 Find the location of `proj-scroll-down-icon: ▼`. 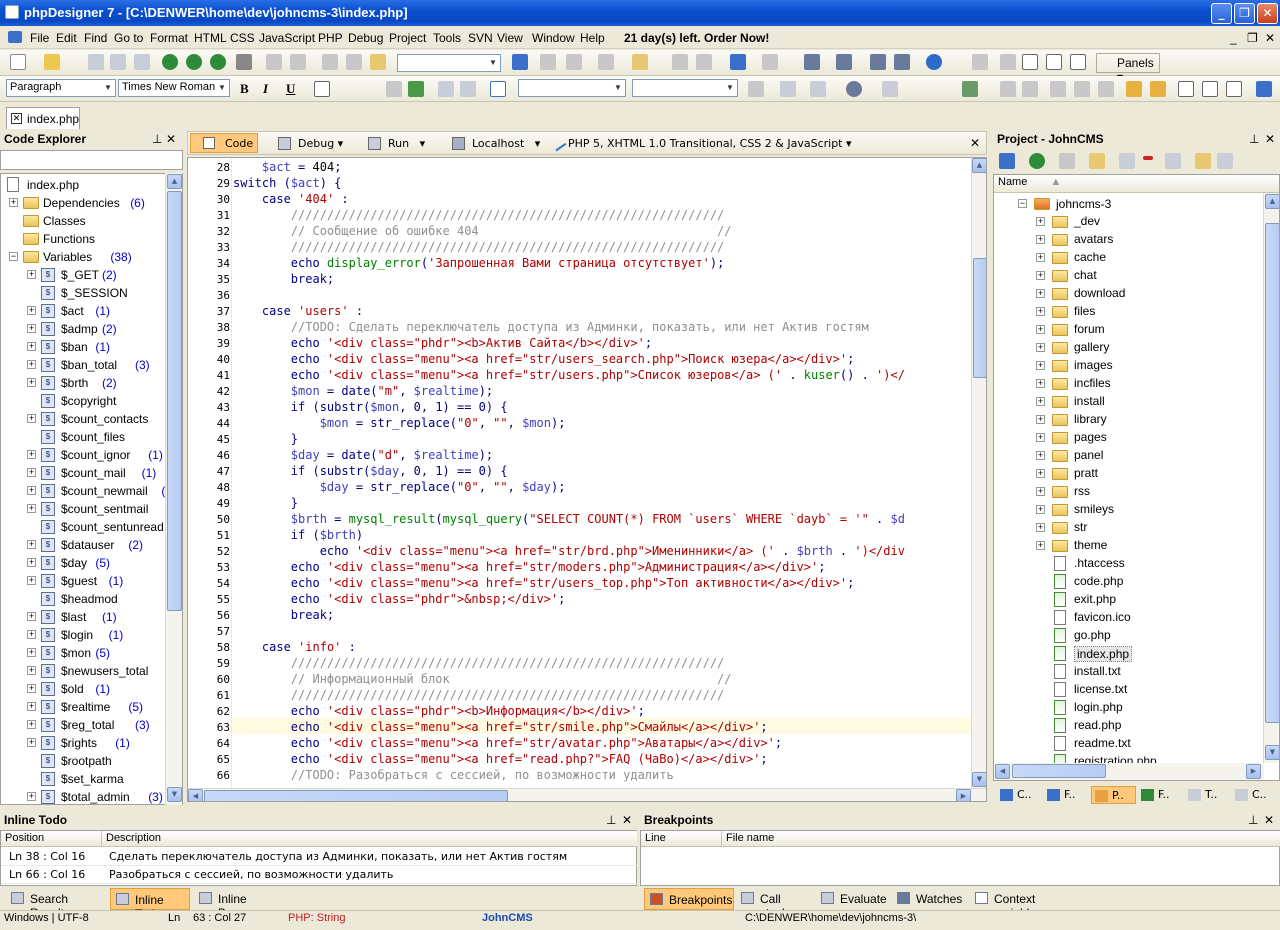

proj-scroll-down-icon: ▼ is located at coordinates (1272, 752).